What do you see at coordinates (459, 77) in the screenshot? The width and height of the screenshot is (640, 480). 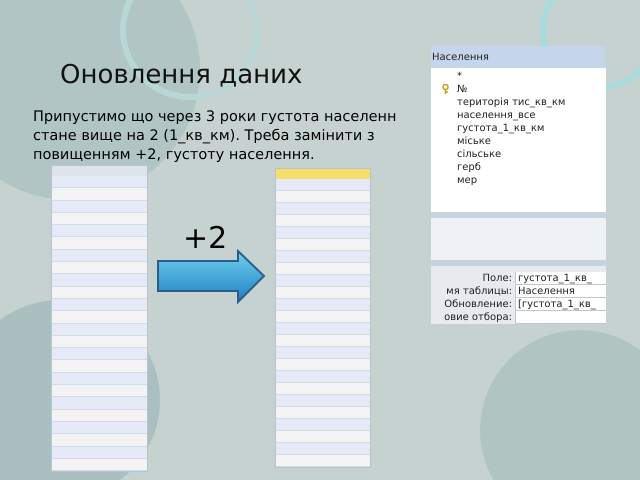 I see `field-list-item: *` at bounding box center [459, 77].